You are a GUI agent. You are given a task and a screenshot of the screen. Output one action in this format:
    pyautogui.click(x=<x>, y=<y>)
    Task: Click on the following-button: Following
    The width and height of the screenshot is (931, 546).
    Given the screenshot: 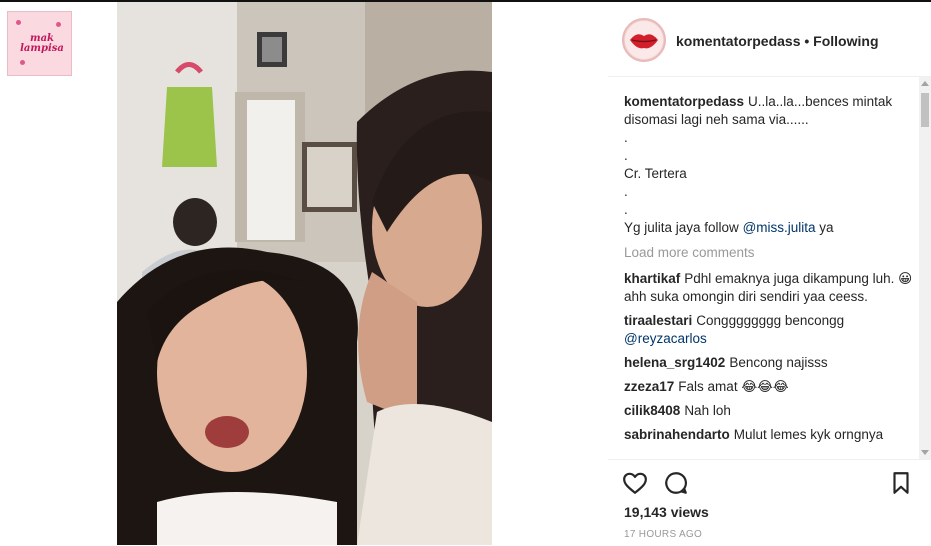 What is the action you would take?
    pyautogui.click(x=845, y=41)
    